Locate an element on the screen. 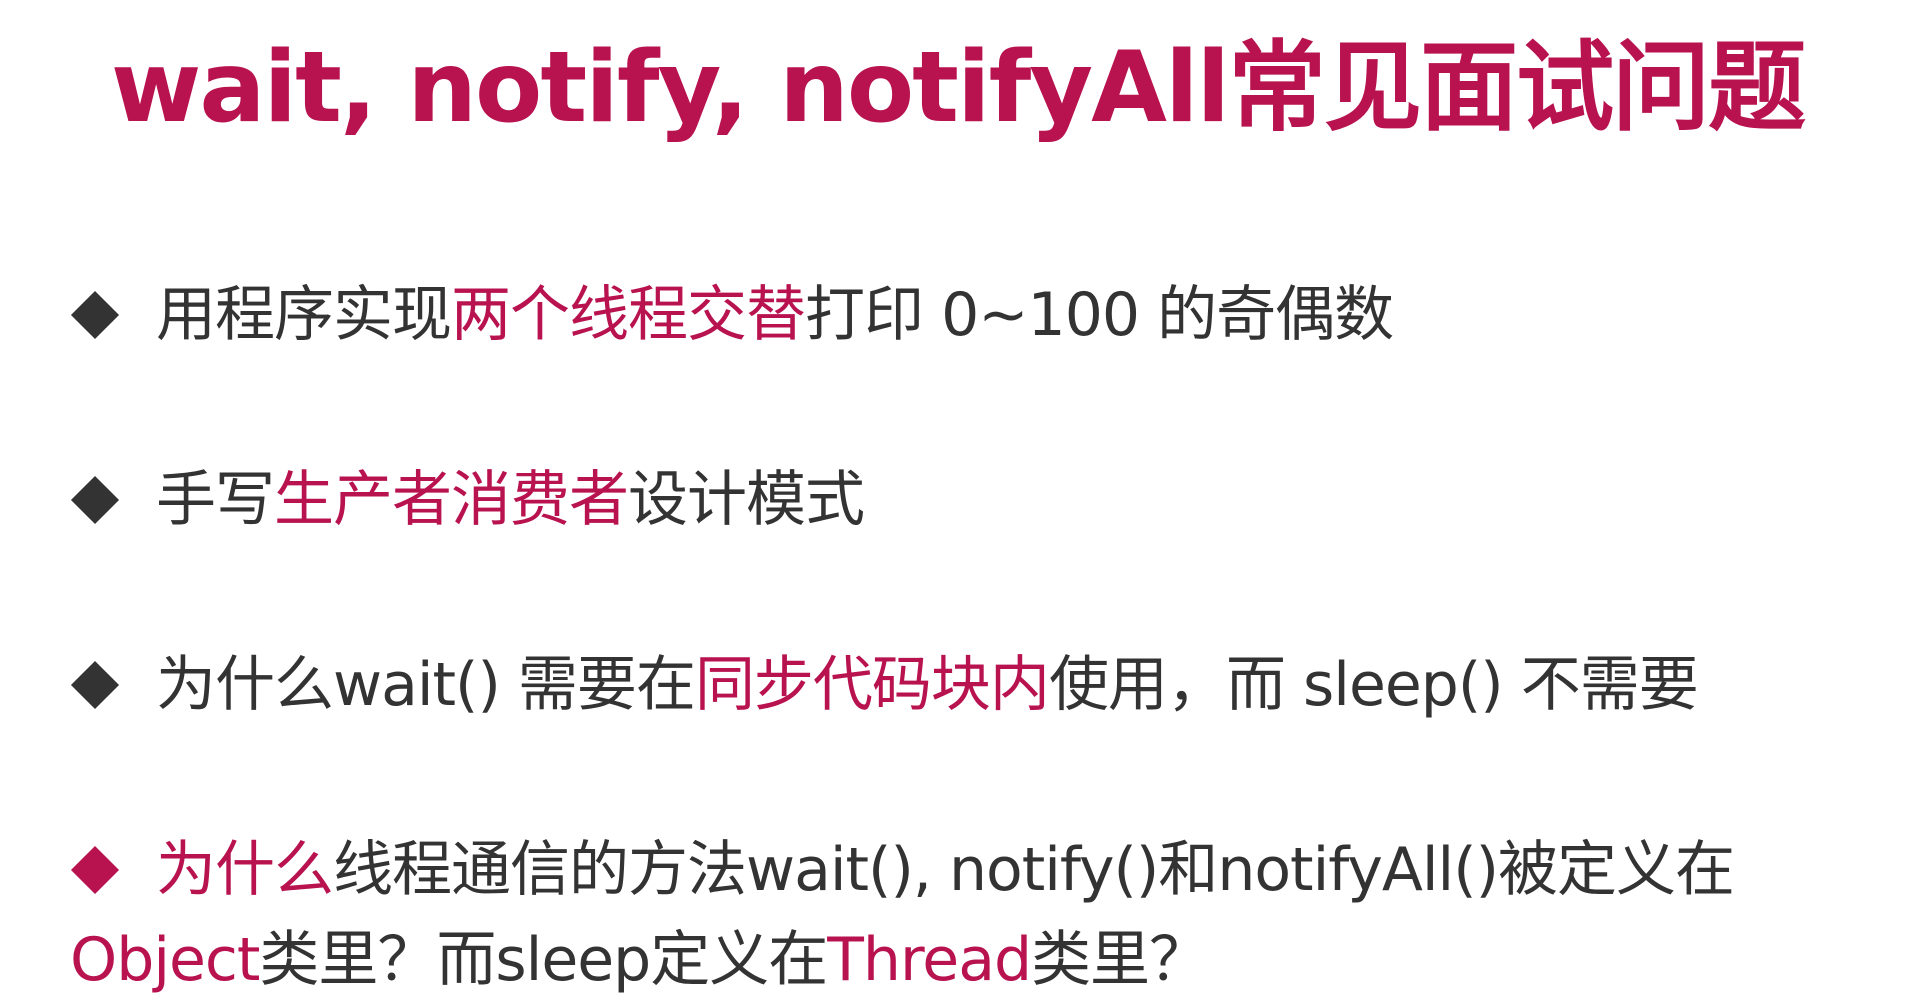 Image resolution: width=1915 pixels, height=1005 pixels. bullet-highlight: 生产者消费者 is located at coordinates (451, 500).